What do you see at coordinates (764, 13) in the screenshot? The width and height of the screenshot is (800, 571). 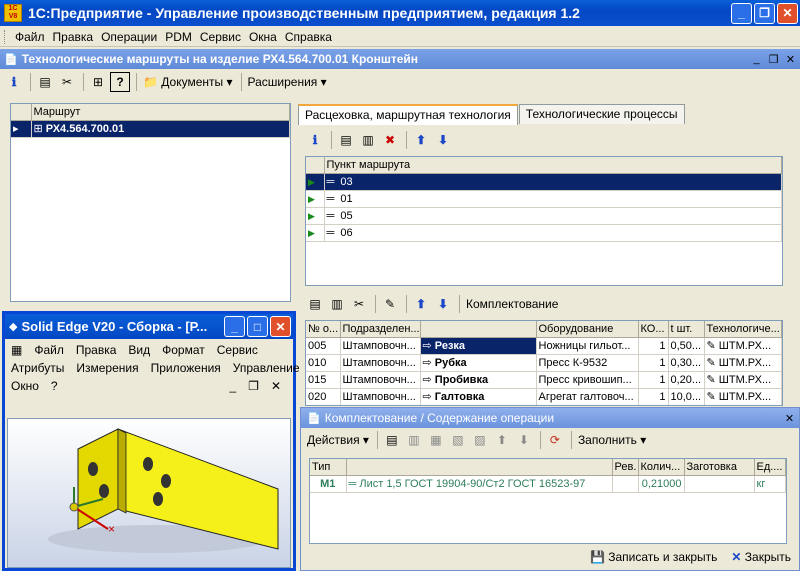 I see `restore-button: ❐` at bounding box center [764, 13].